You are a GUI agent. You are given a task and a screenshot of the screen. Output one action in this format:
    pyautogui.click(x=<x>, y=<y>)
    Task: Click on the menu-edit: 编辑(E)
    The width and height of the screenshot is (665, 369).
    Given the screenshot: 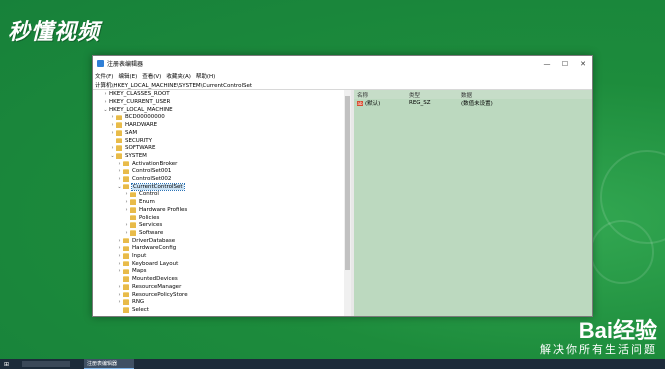 What is the action you would take?
    pyautogui.click(x=127, y=76)
    